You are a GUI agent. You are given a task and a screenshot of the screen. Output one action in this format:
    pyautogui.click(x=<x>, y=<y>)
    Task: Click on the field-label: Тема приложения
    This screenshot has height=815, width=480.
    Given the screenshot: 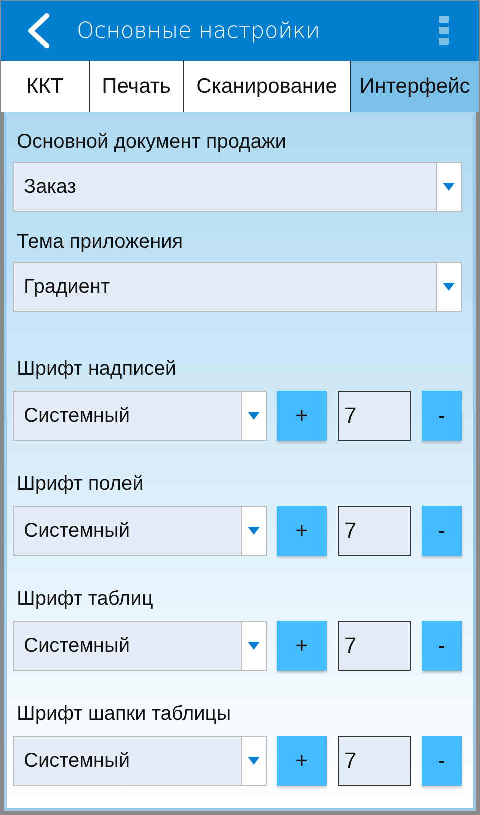 What is the action you would take?
    pyautogui.click(x=100, y=242)
    